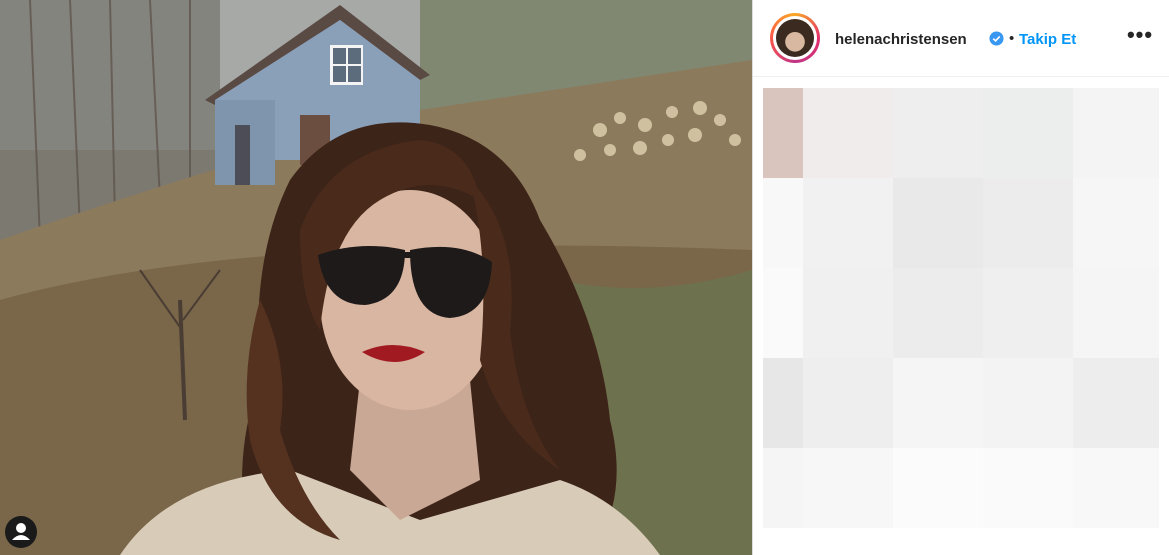  I want to click on avatar, so click(795, 38).